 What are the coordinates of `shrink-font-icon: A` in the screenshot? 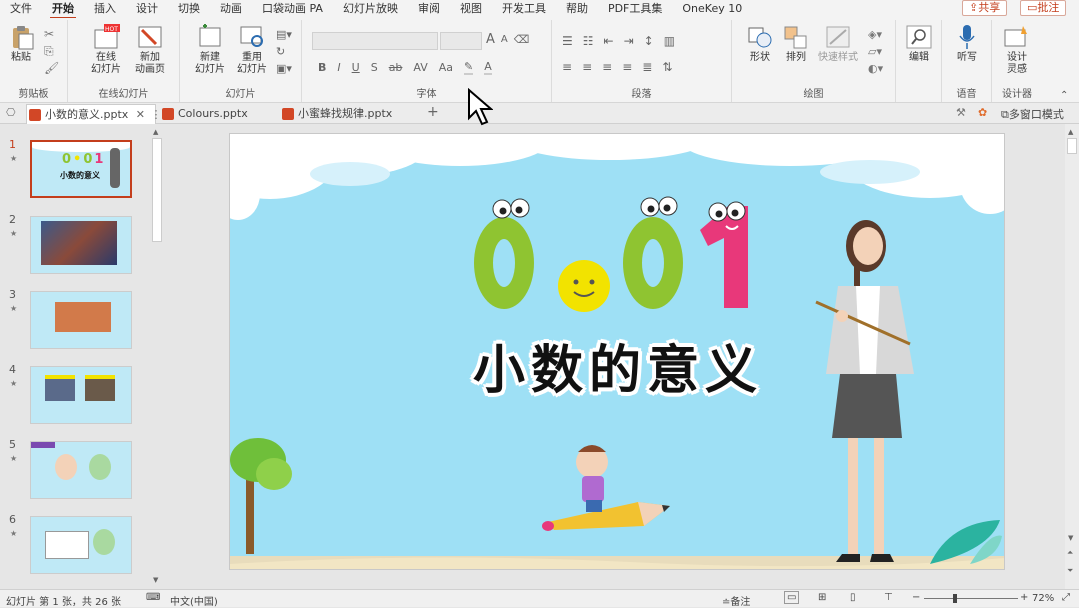 It's located at (504, 39).